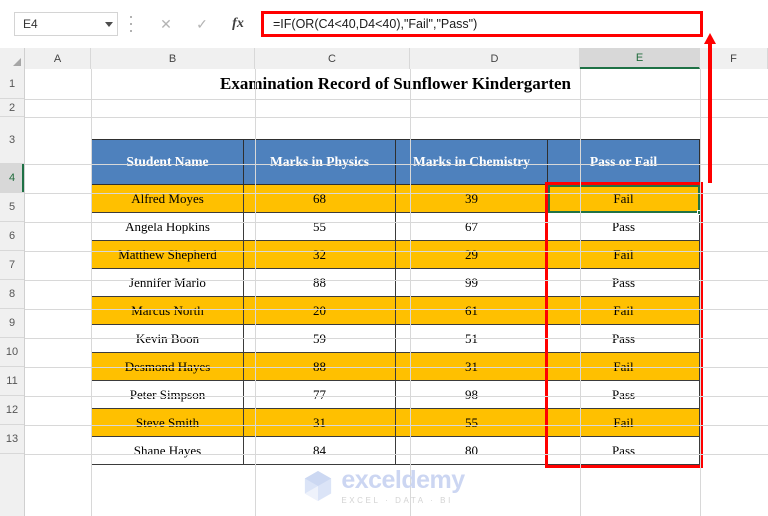 Image resolution: width=768 pixels, height=516 pixels. I want to click on table-row: Steve Smith 31 55 Fail, so click(395, 422).